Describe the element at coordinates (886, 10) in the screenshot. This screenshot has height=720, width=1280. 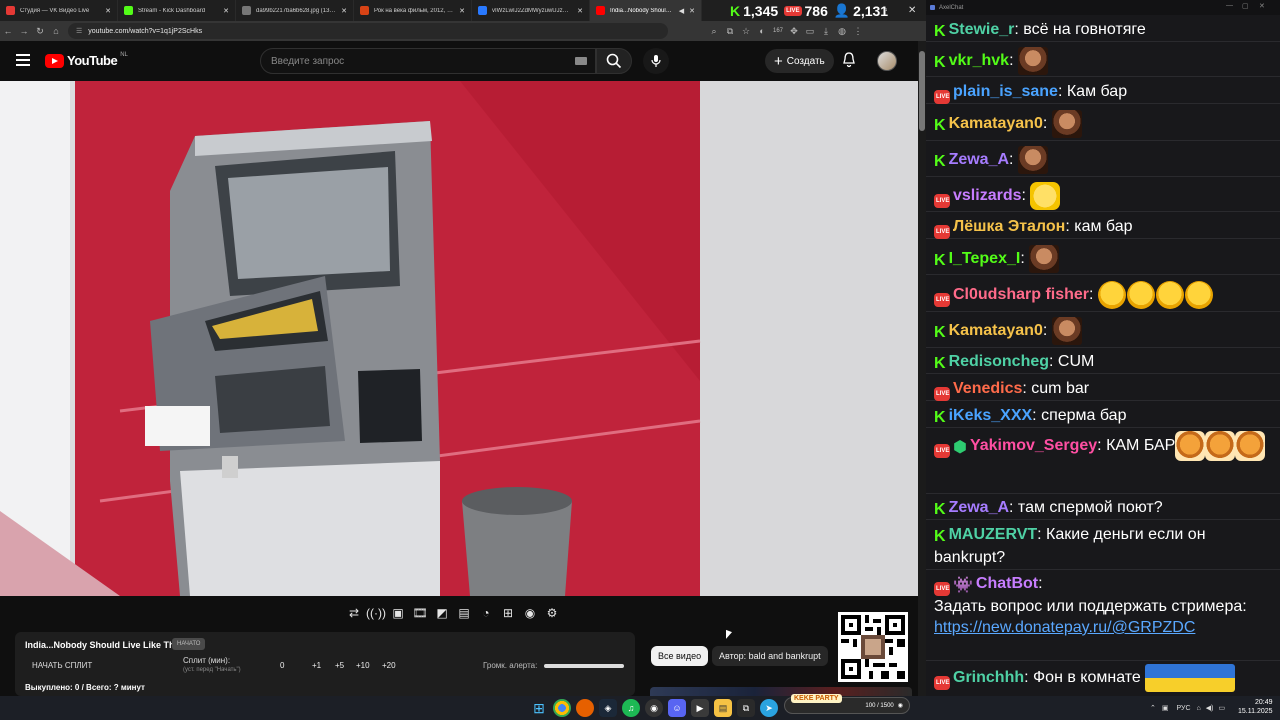
I see `restore-window-icon: ▫` at that location.